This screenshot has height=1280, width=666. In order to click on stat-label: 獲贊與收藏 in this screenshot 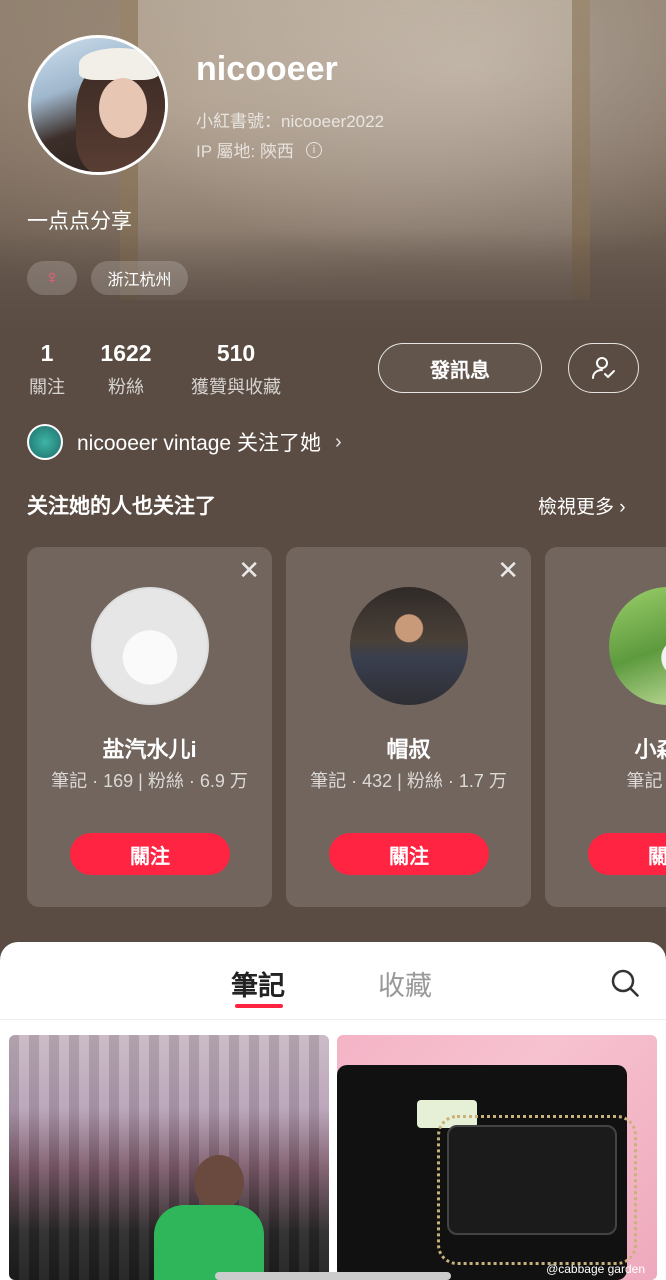, I will do `click(236, 387)`.